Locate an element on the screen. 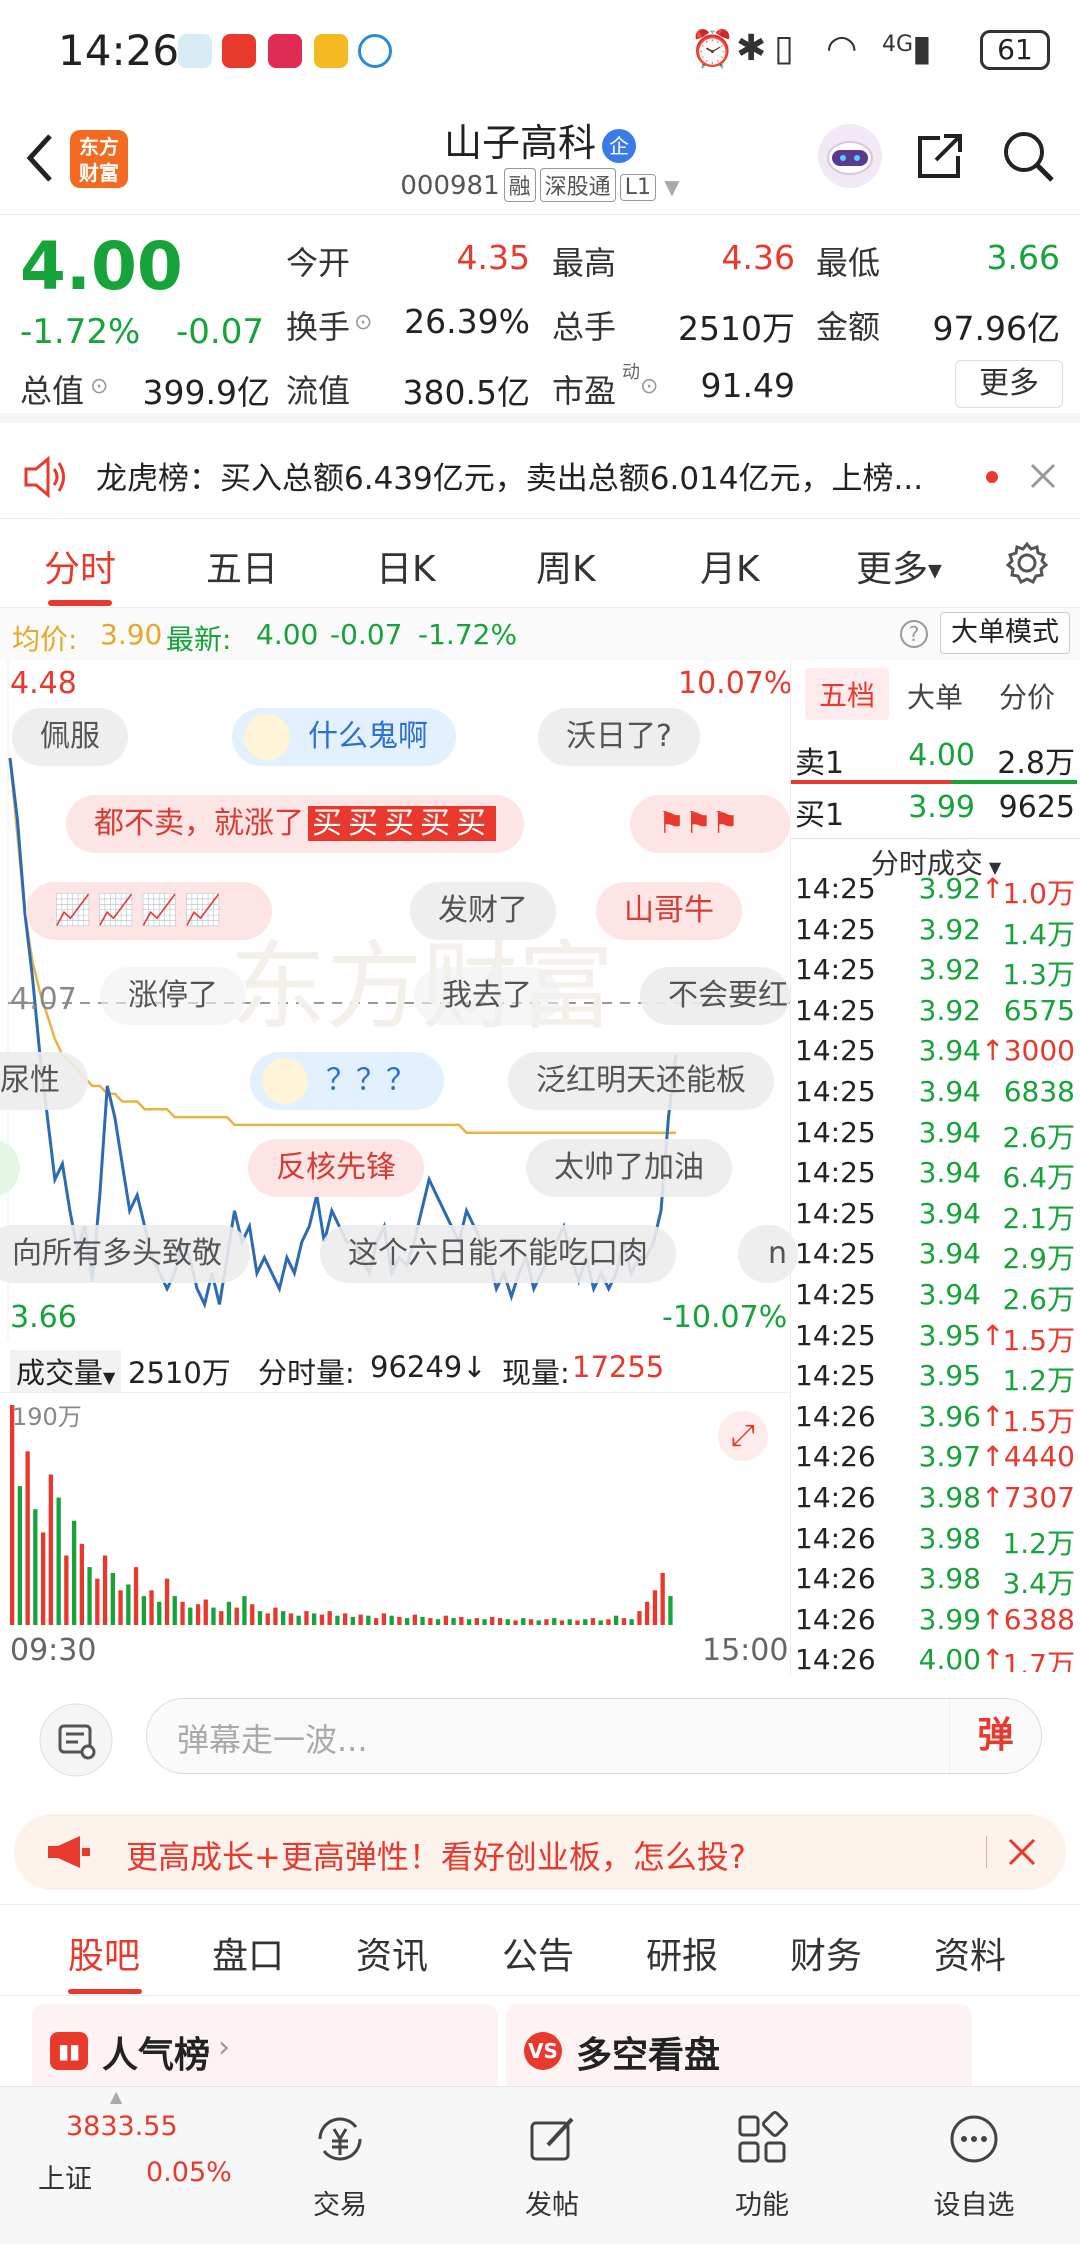  tab-price-distribution: 分价 is located at coordinates (1027, 696).